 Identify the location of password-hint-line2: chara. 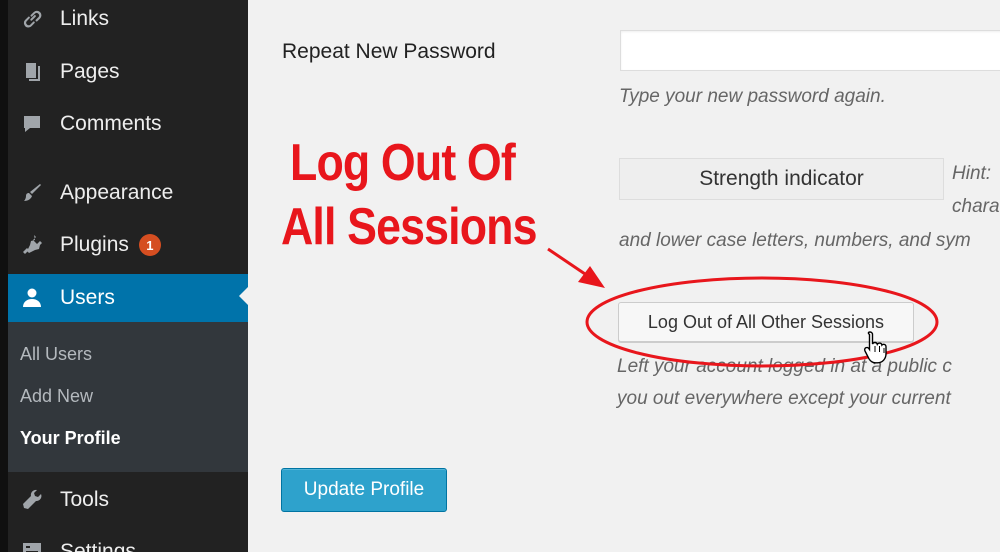
(976, 206).